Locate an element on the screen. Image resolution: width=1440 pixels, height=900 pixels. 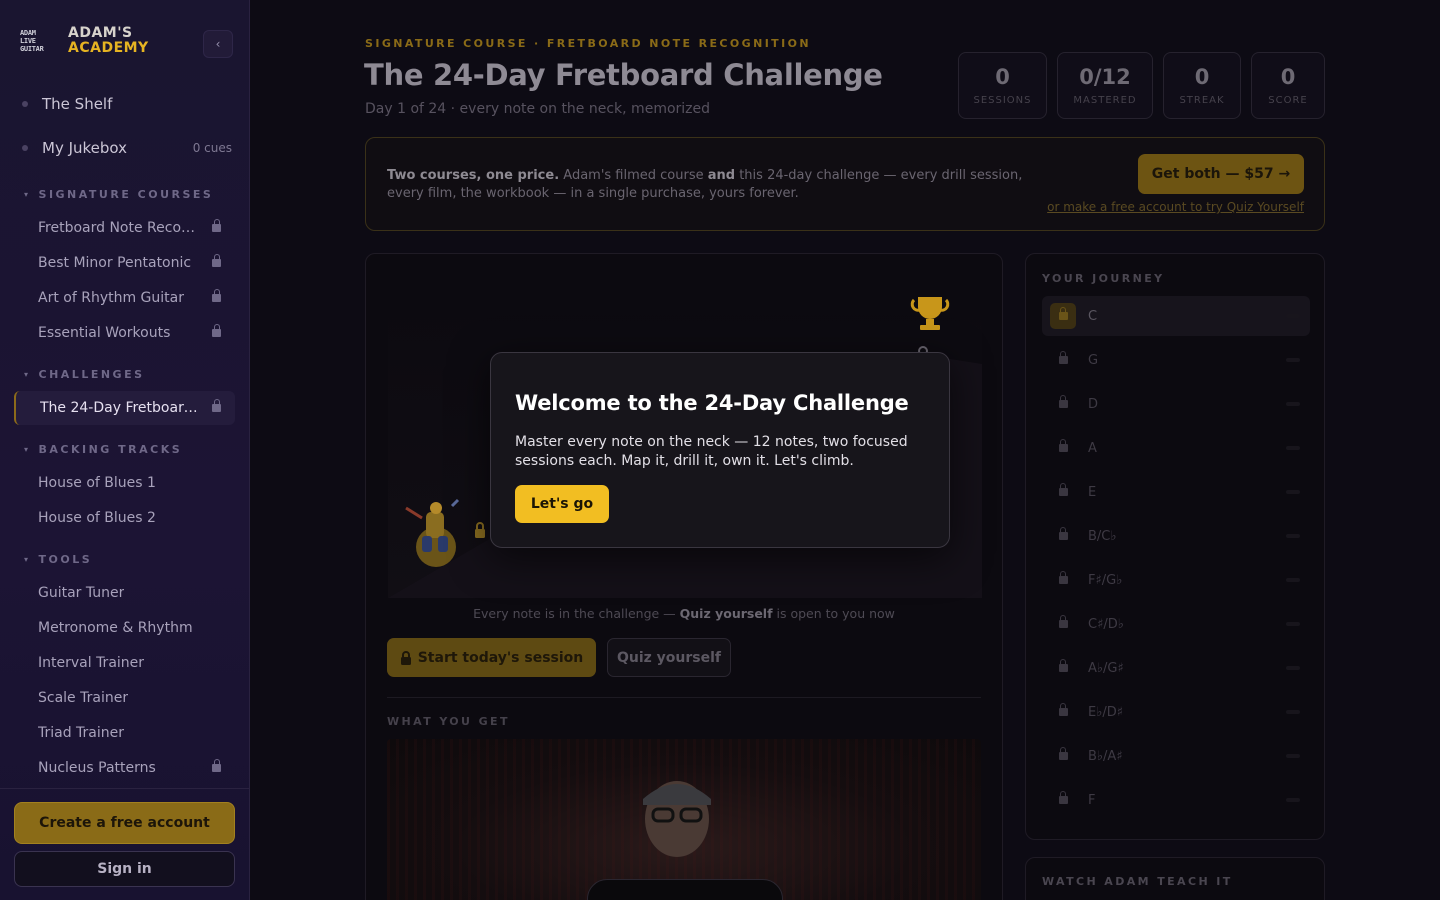
section-signature-courses: ▾ SIGNATURE COURSES is located at coordinates (118, 194).